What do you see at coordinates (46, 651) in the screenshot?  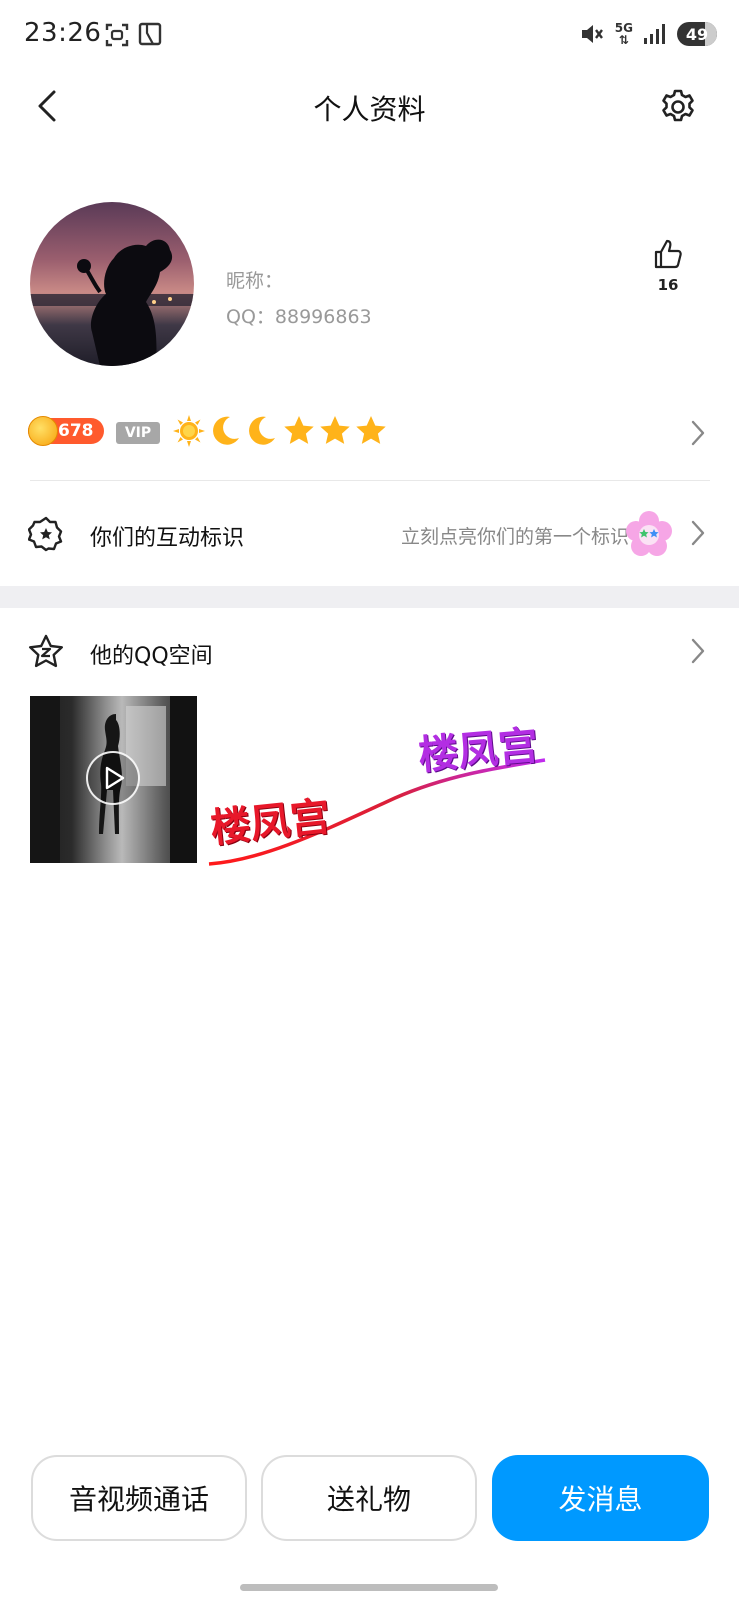 I see `qzone-star-icon` at bounding box center [46, 651].